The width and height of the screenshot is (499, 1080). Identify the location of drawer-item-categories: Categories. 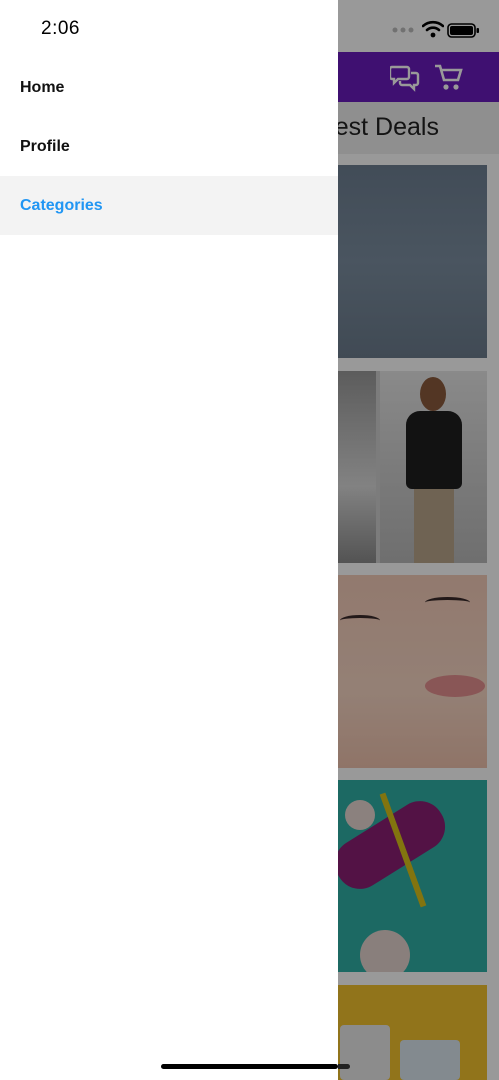
(169, 205).